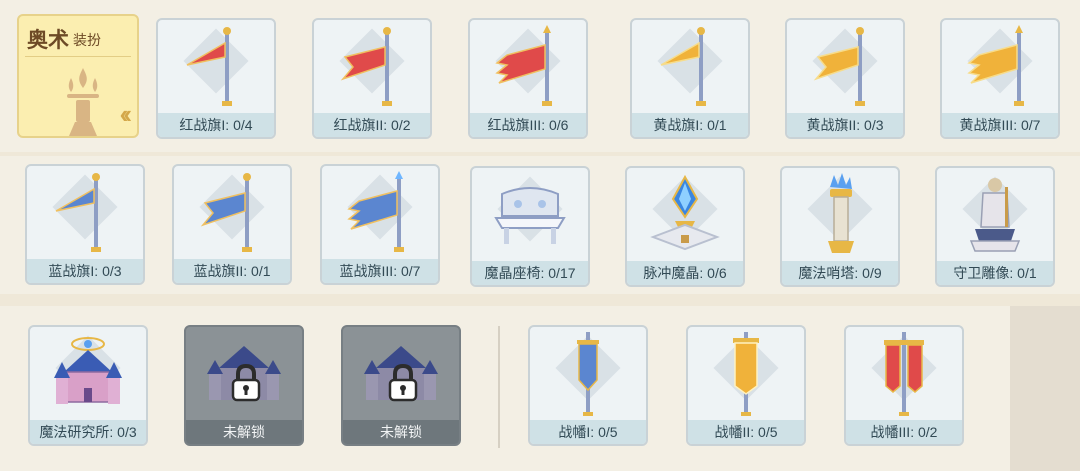  I want to click on item-label: 魔法哨塔: 0/9, so click(840, 273).